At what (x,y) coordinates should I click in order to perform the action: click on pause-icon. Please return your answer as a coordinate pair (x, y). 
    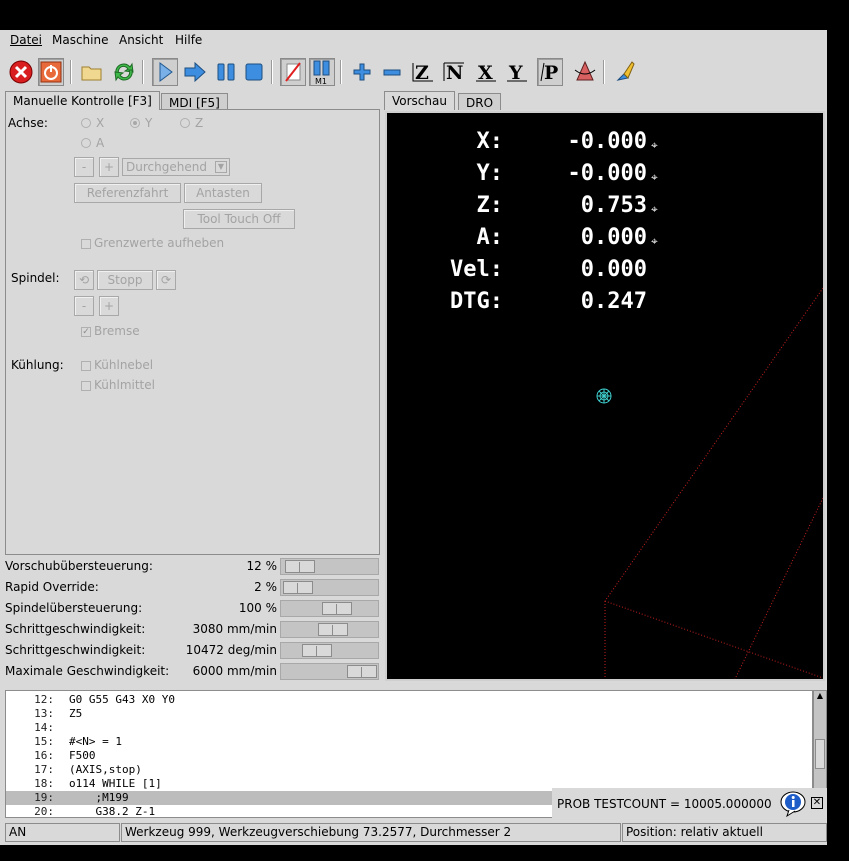
    Looking at the image, I should click on (226, 72).